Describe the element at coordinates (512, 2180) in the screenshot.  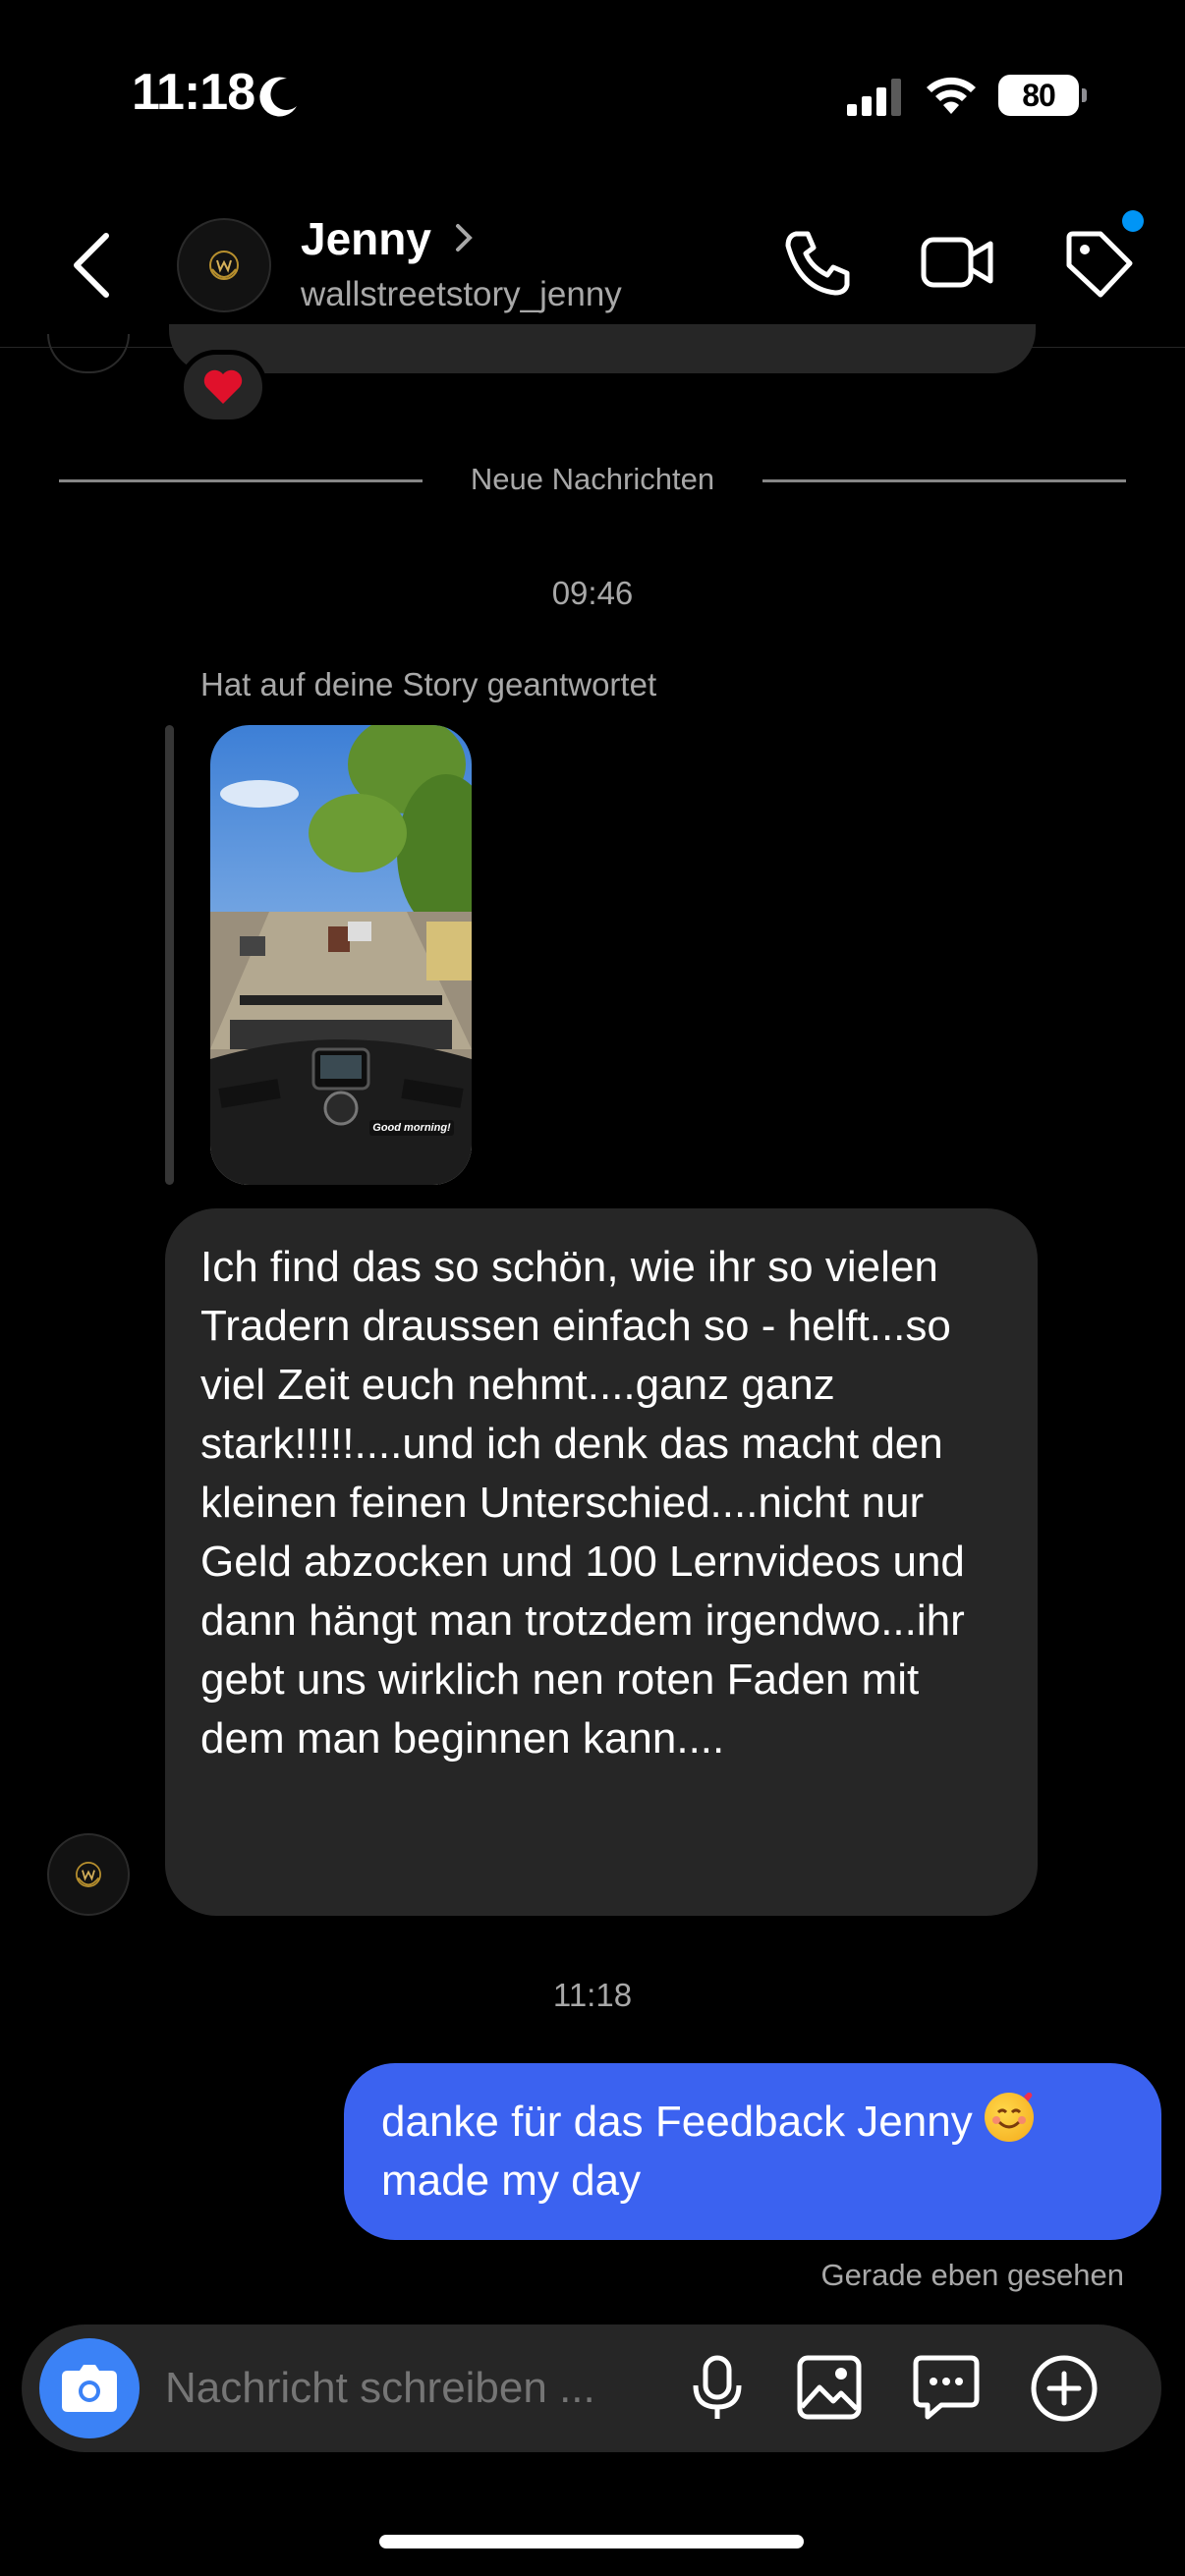
I see `message-text: made my day` at that location.